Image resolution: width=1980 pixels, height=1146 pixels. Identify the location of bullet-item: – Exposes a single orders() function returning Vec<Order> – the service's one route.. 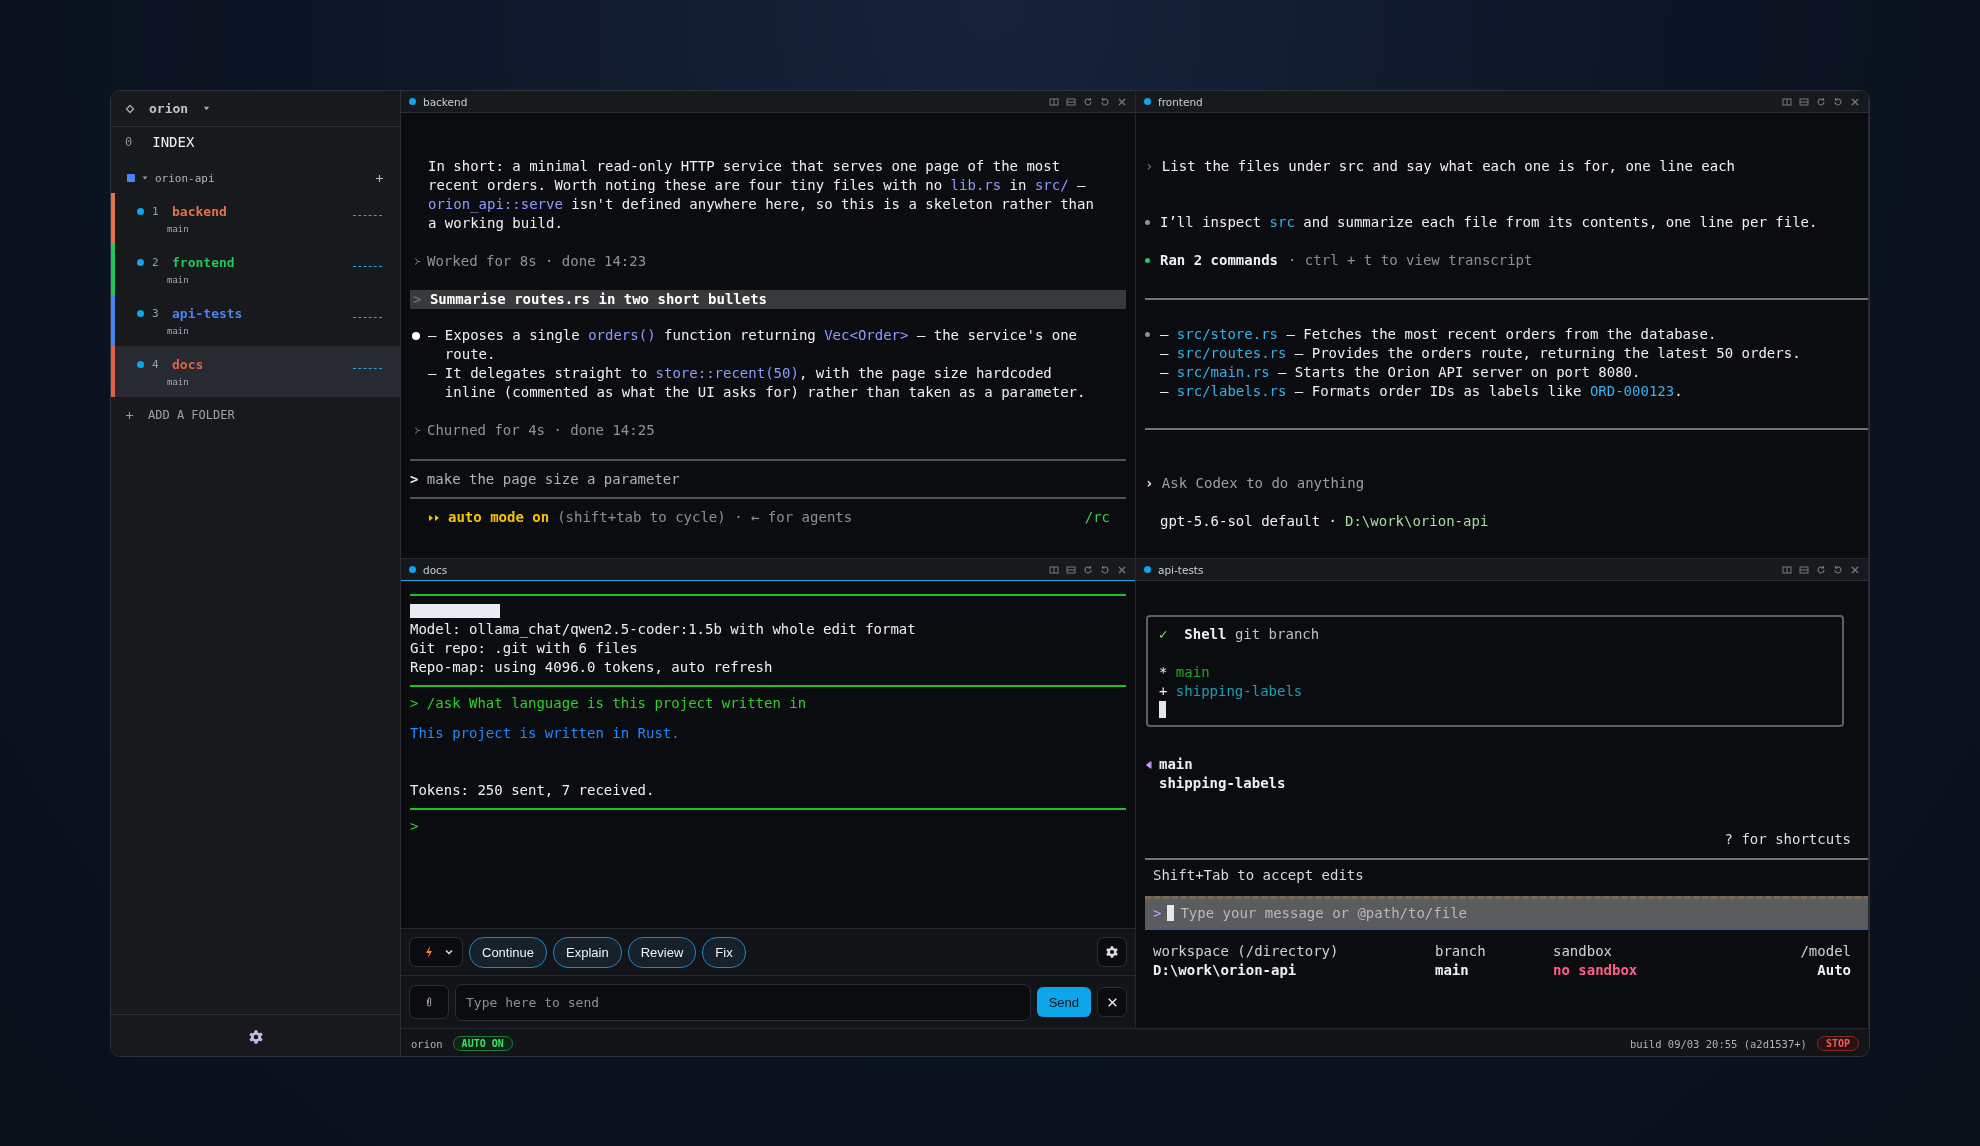
(753, 345).